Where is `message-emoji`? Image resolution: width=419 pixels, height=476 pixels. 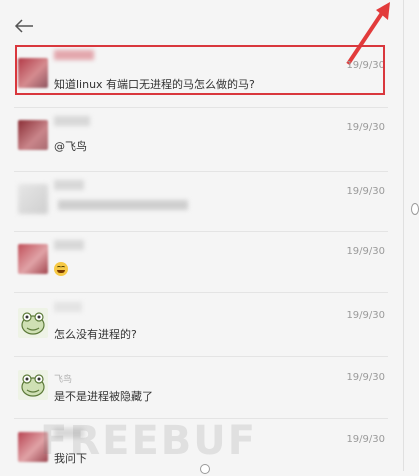 message-emoji is located at coordinates (61, 269).